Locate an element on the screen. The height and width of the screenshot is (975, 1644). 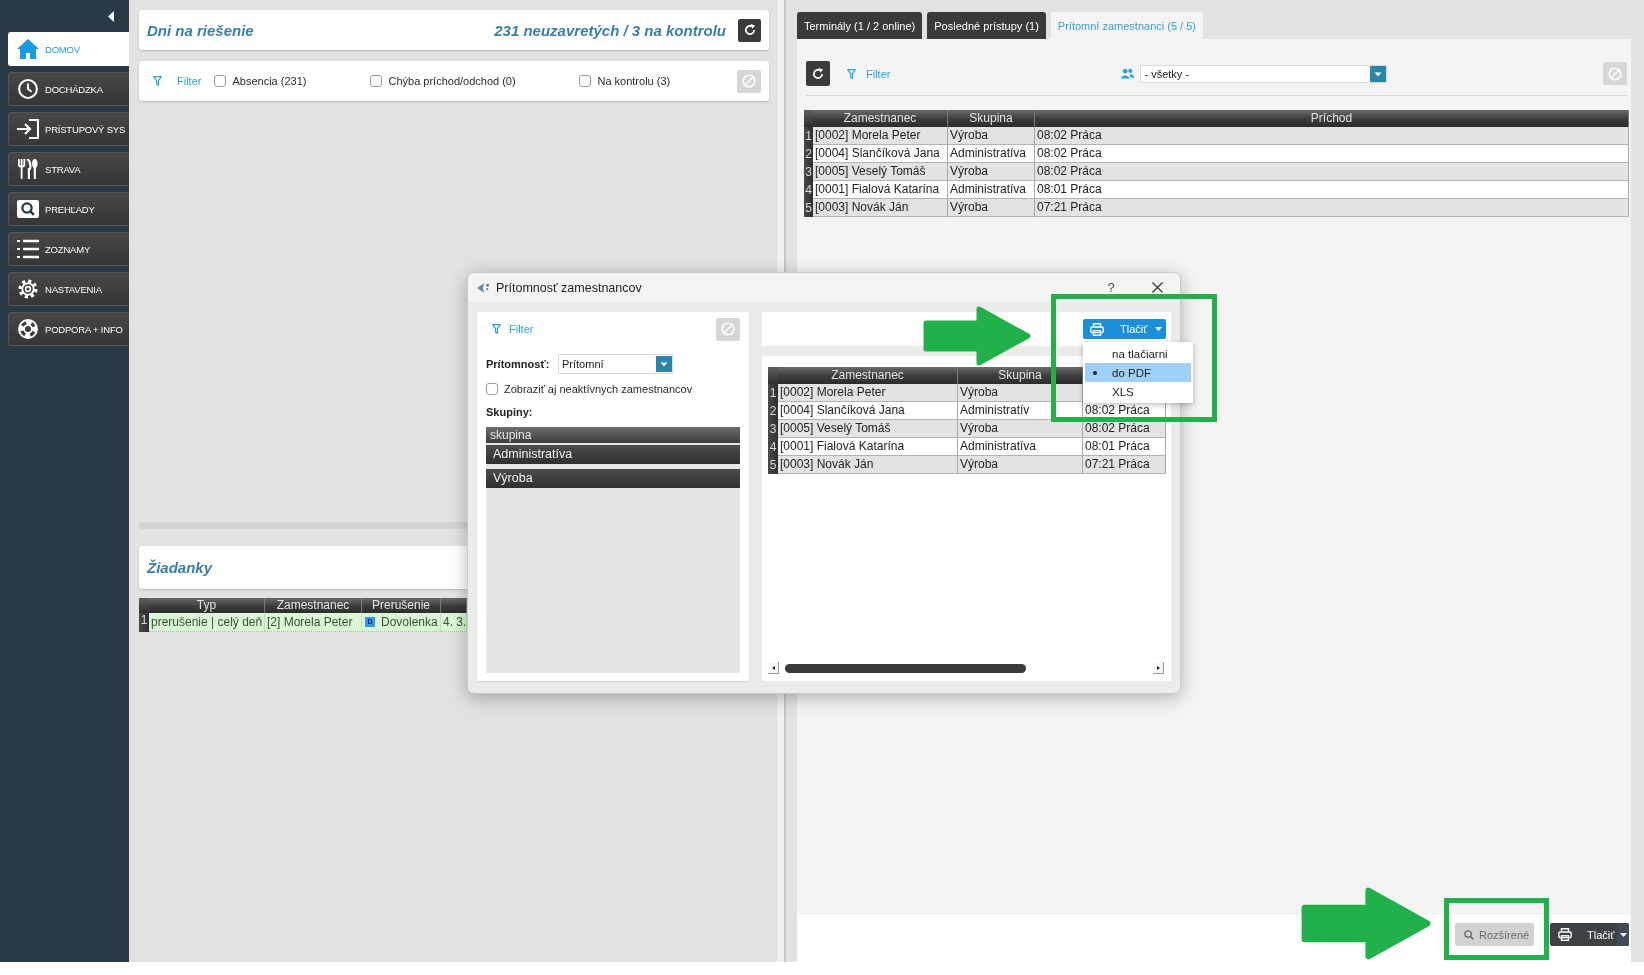
column-header: Prerušenie is located at coordinates (401, 605).